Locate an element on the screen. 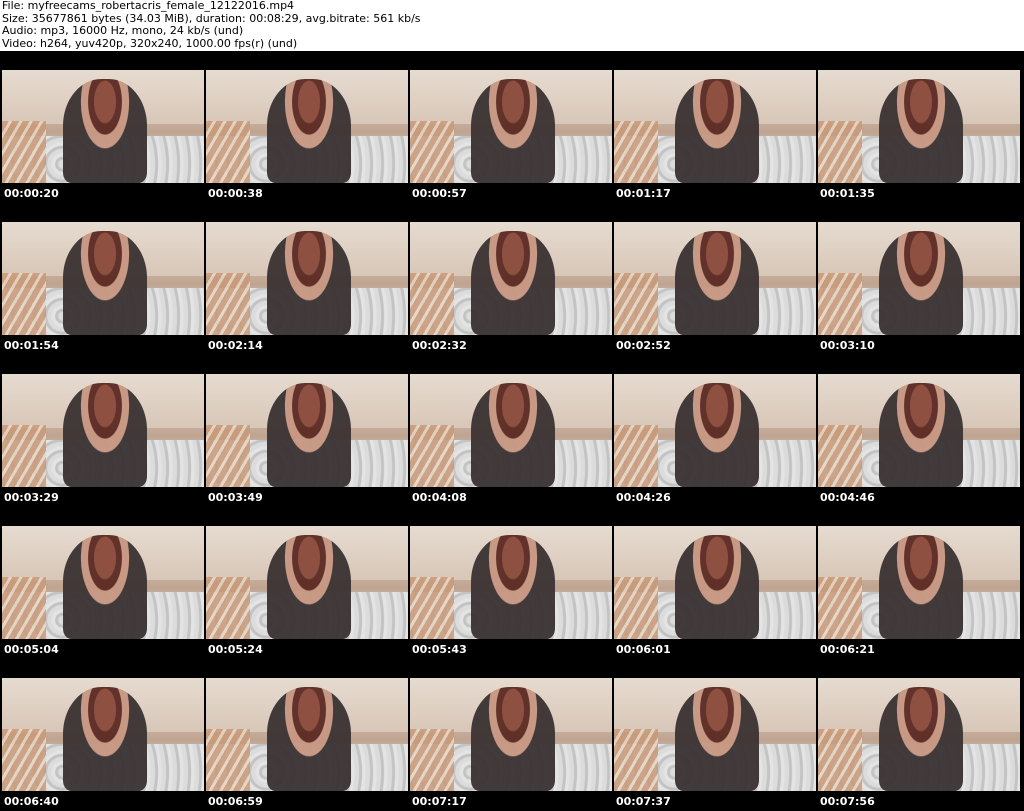 The image size is (1024, 811). timestamp-label: 00:04:46 is located at coordinates (847, 497).